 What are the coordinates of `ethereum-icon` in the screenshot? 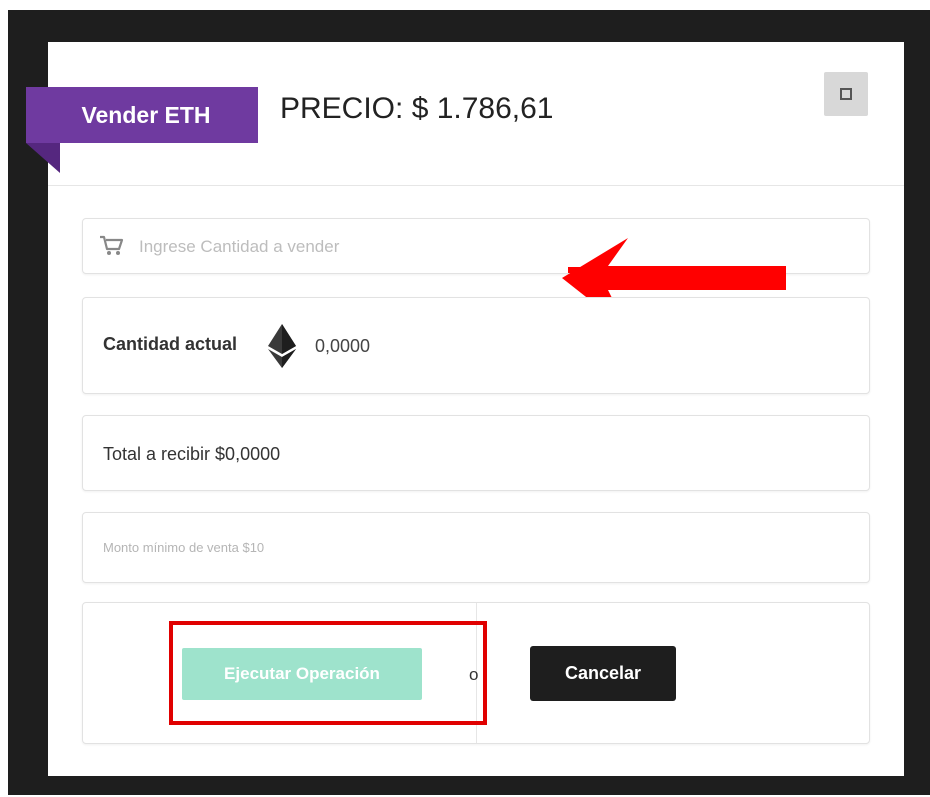 It's located at (282, 346).